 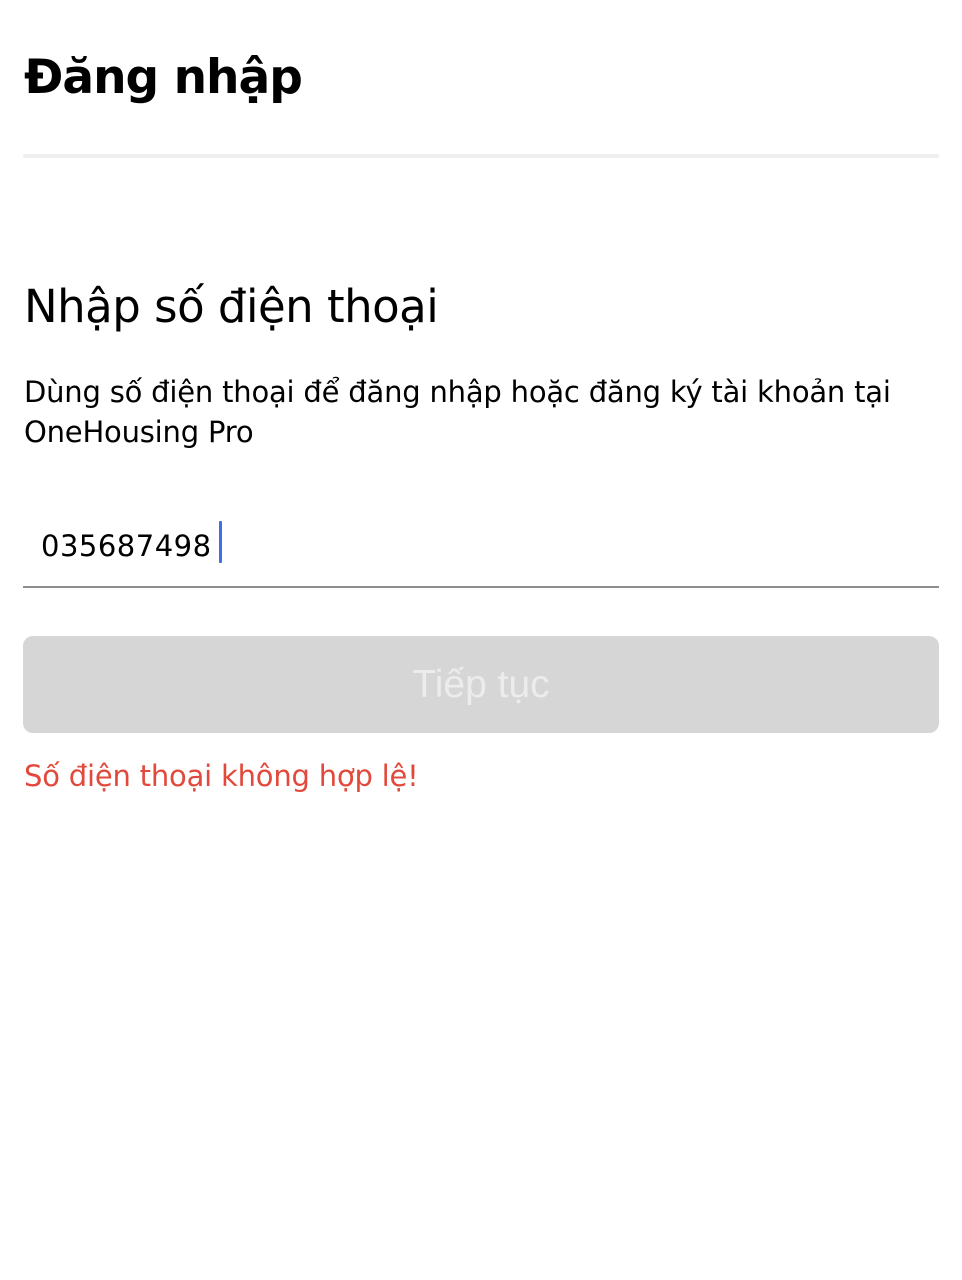 What do you see at coordinates (481, 78) in the screenshot?
I see `header: Đăng nhập` at bounding box center [481, 78].